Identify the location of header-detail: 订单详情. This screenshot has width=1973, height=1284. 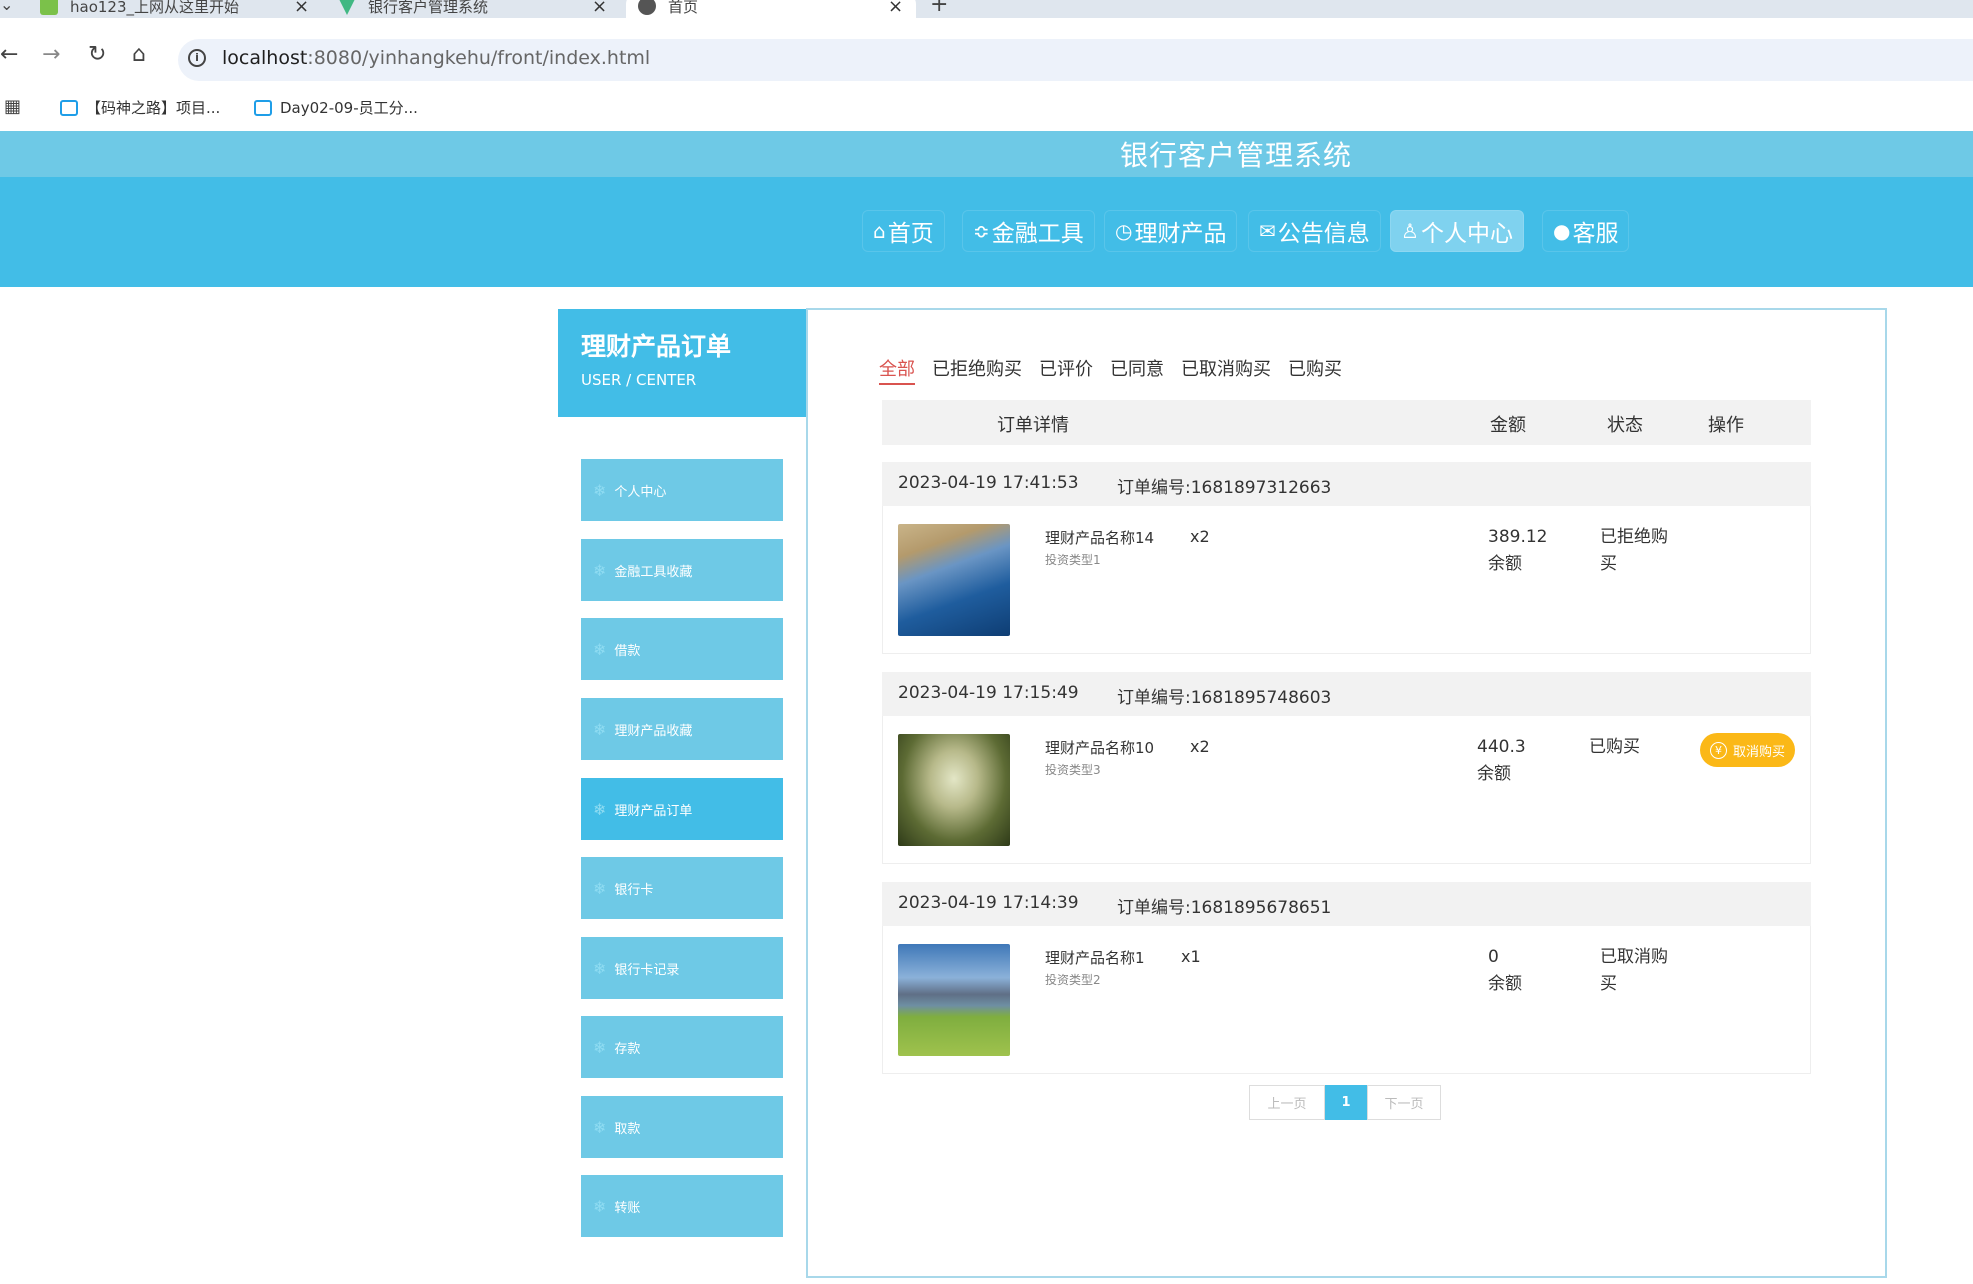
(1033, 425).